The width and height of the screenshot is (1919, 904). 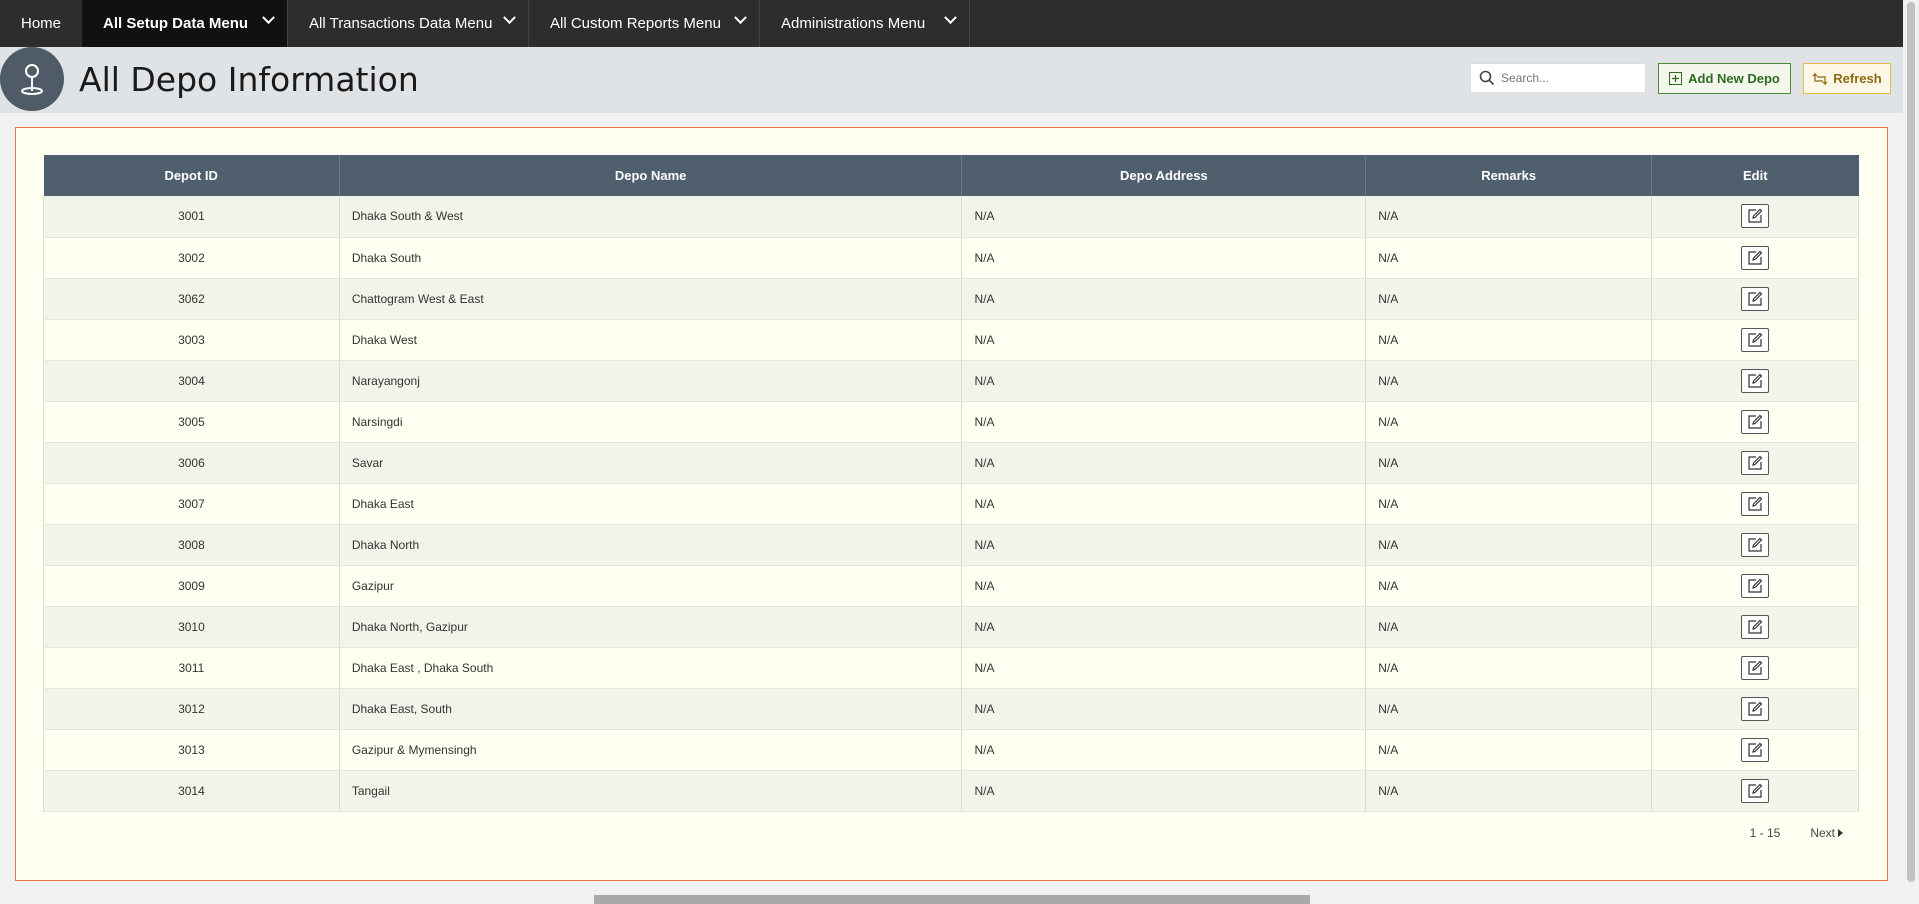 What do you see at coordinates (191, 627) in the screenshot?
I see `cell-depot-id: 3010` at bounding box center [191, 627].